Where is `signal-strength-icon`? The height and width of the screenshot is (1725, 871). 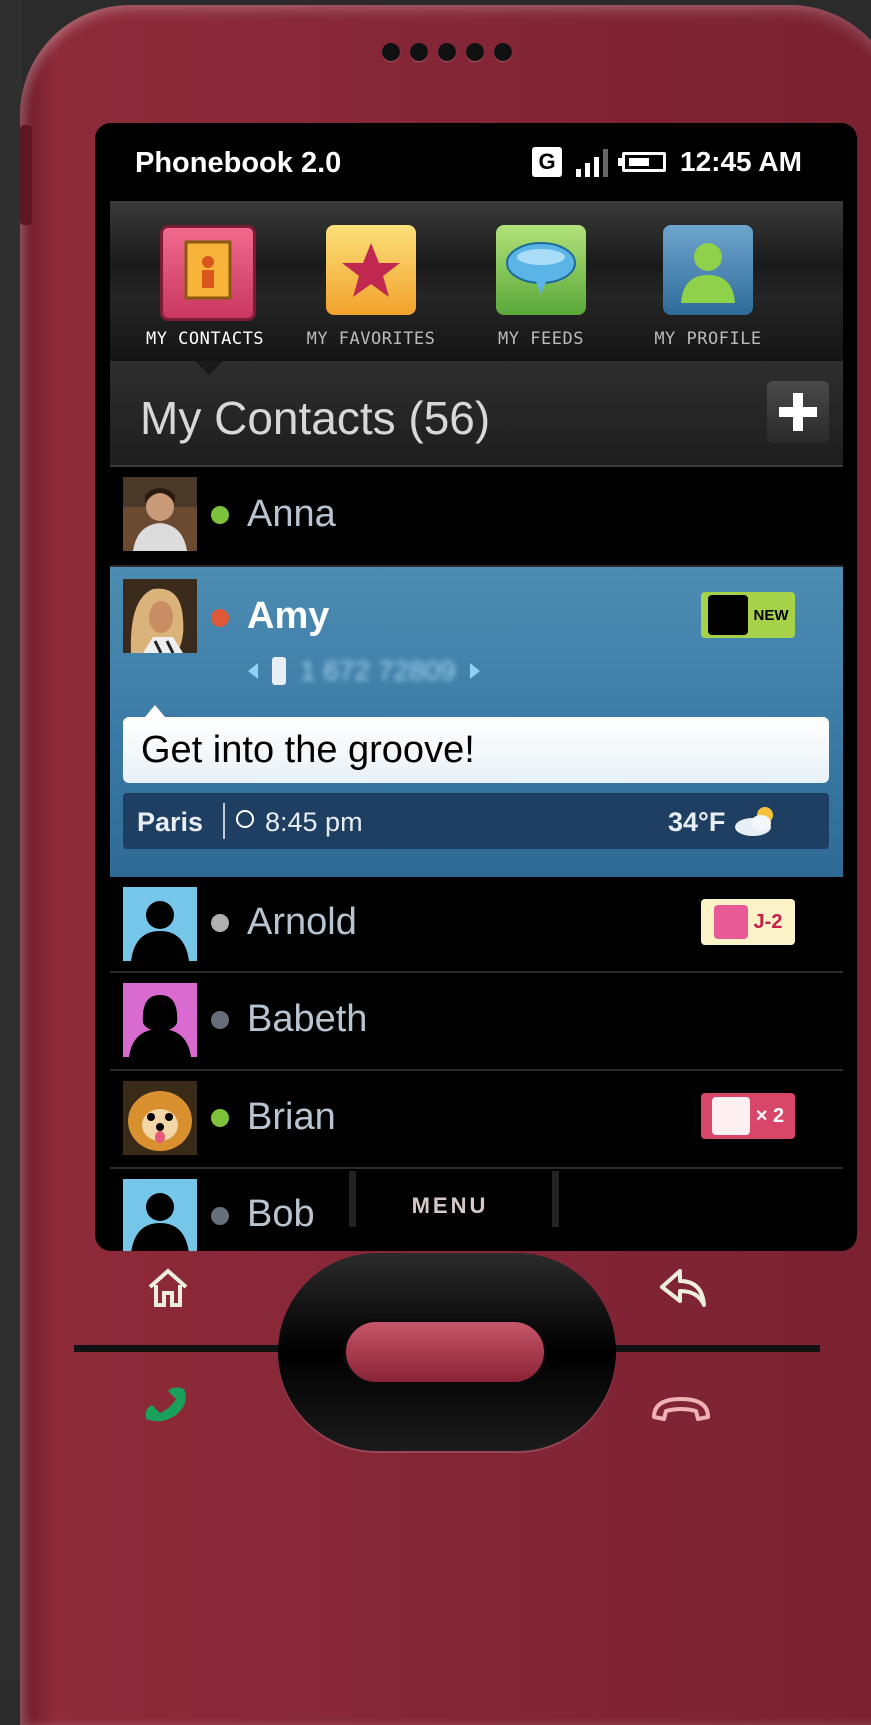
signal-strength-icon is located at coordinates (592, 162).